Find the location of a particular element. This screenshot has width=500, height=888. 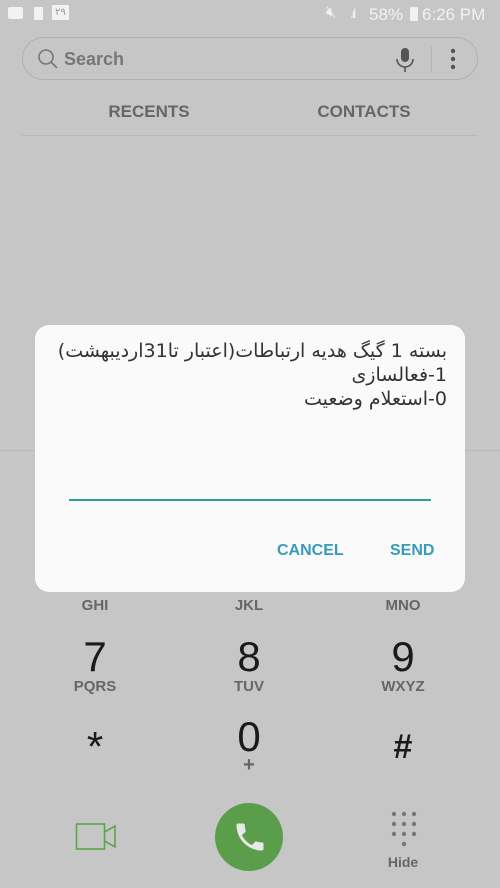

battery-percent: 58% is located at coordinates (386, 14).